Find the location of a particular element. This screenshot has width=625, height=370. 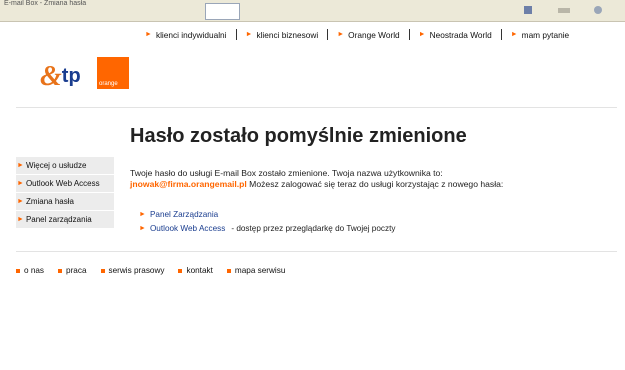

tp-logo-text: tp is located at coordinates (71, 76).